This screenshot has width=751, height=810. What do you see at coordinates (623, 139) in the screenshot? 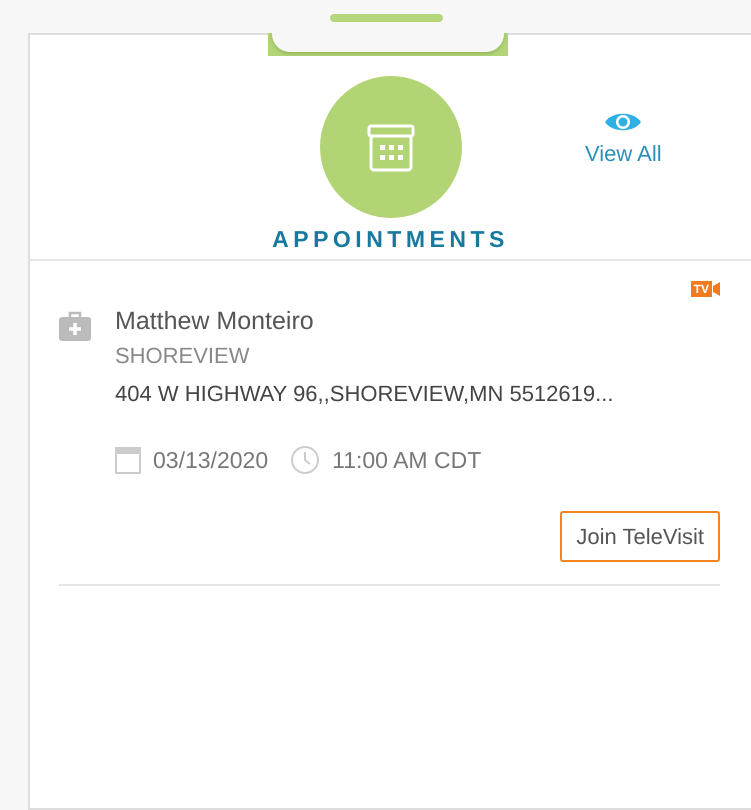
I see `view-all-link: View All` at bounding box center [623, 139].